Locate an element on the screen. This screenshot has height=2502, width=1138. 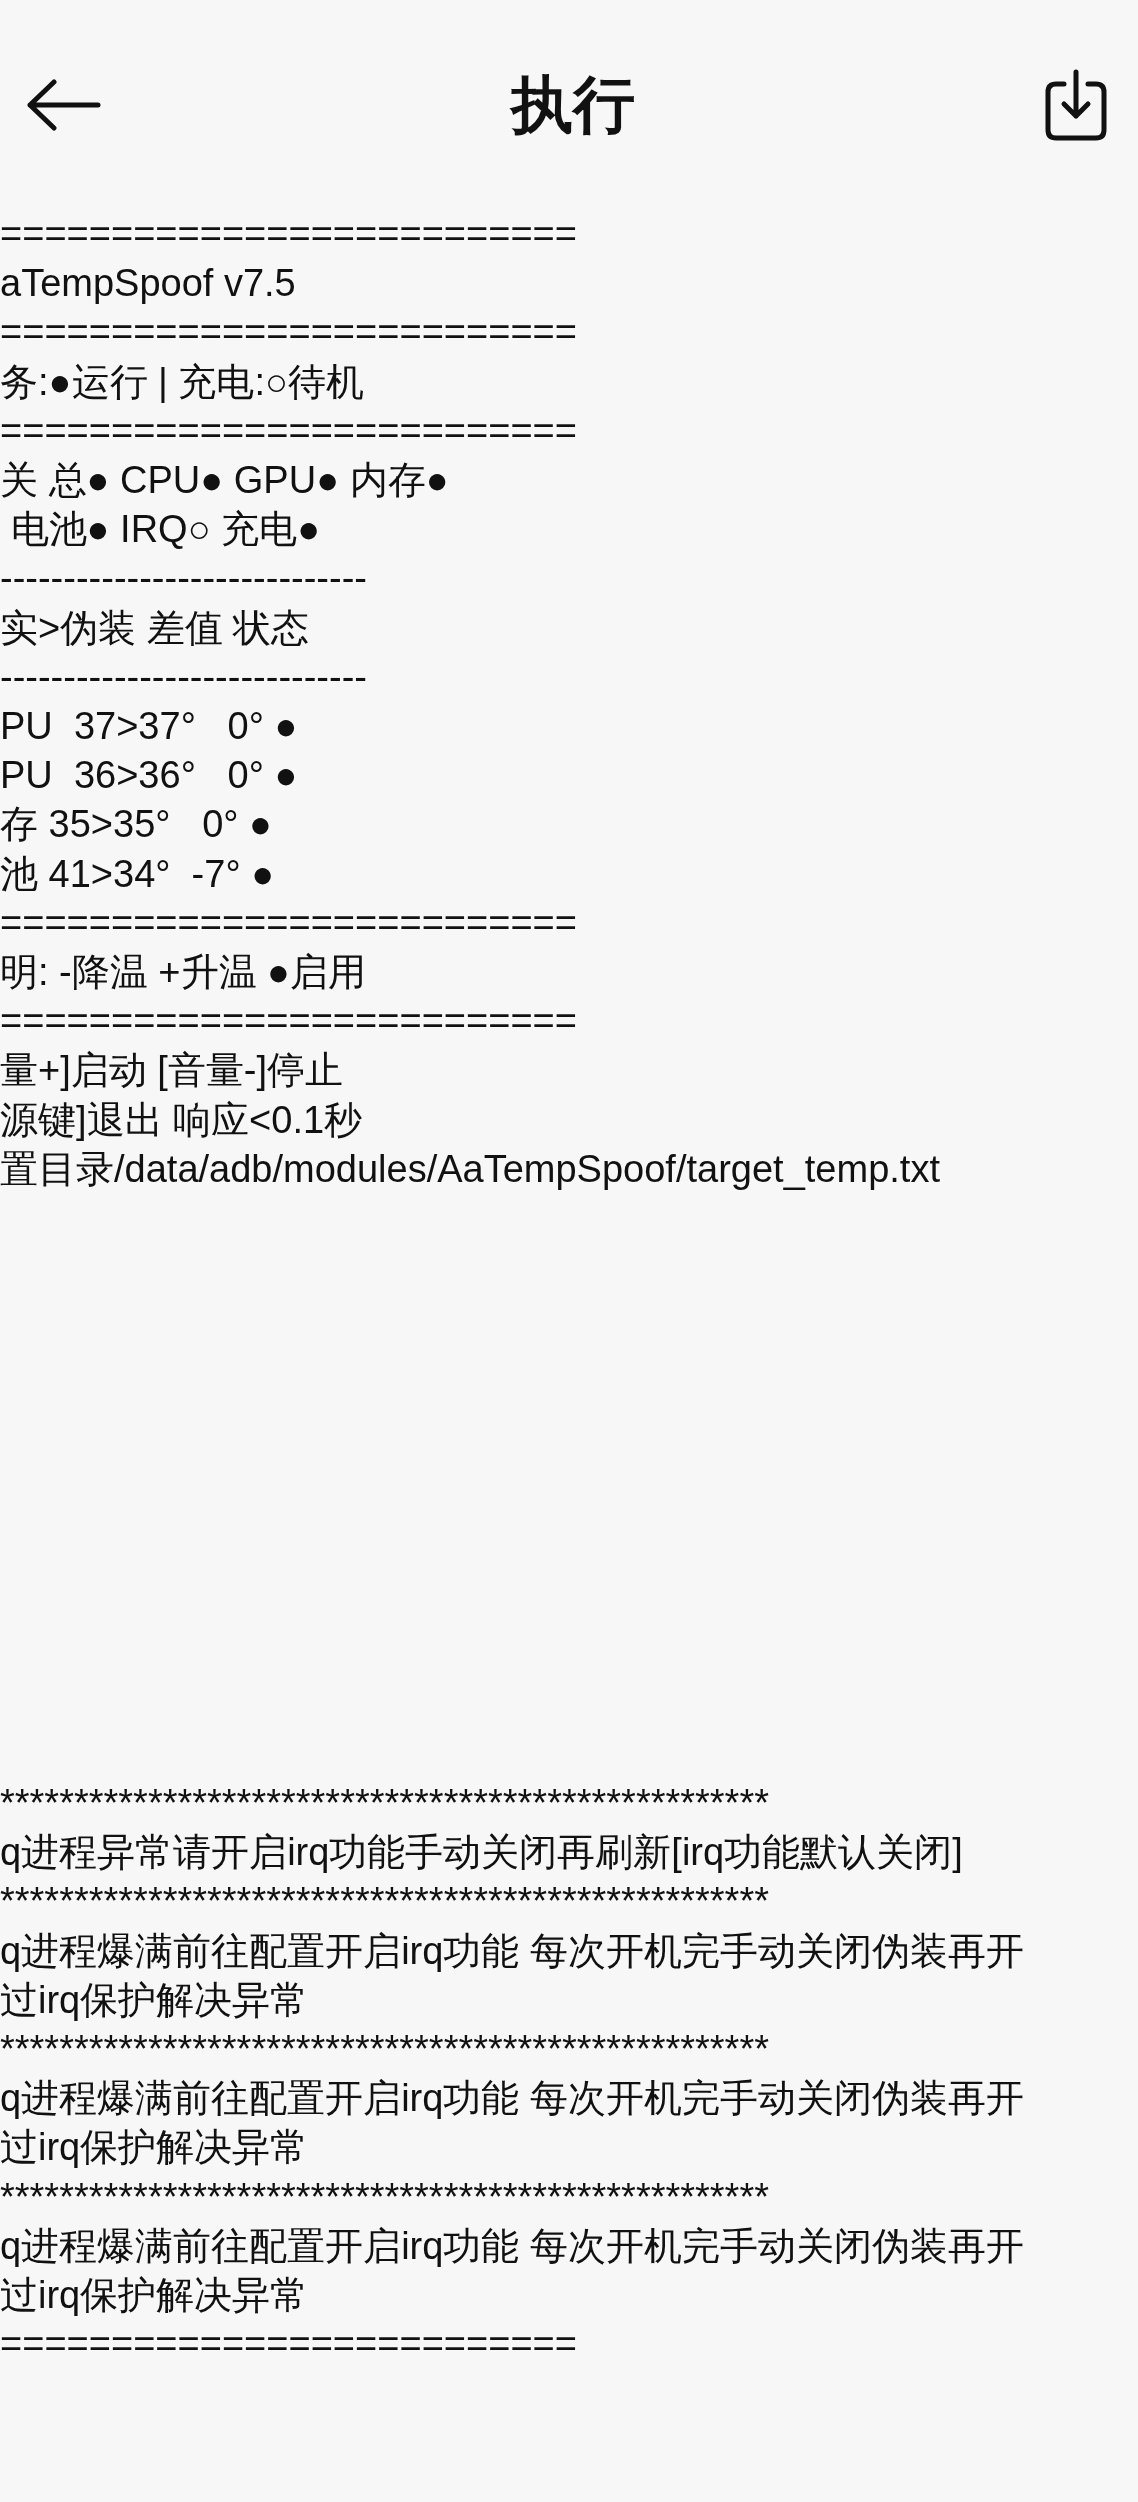
console-line: 实>伪装 差值 状态 is located at coordinates (155, 628).